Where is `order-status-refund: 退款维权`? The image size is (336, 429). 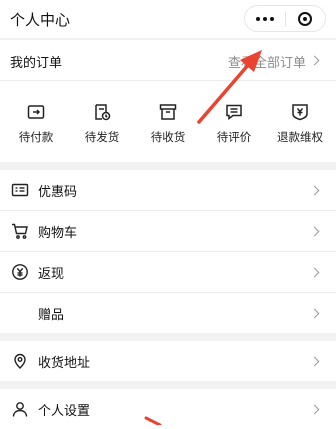 order-status-refund: 退款维权 is located at coordinates (300, 123).